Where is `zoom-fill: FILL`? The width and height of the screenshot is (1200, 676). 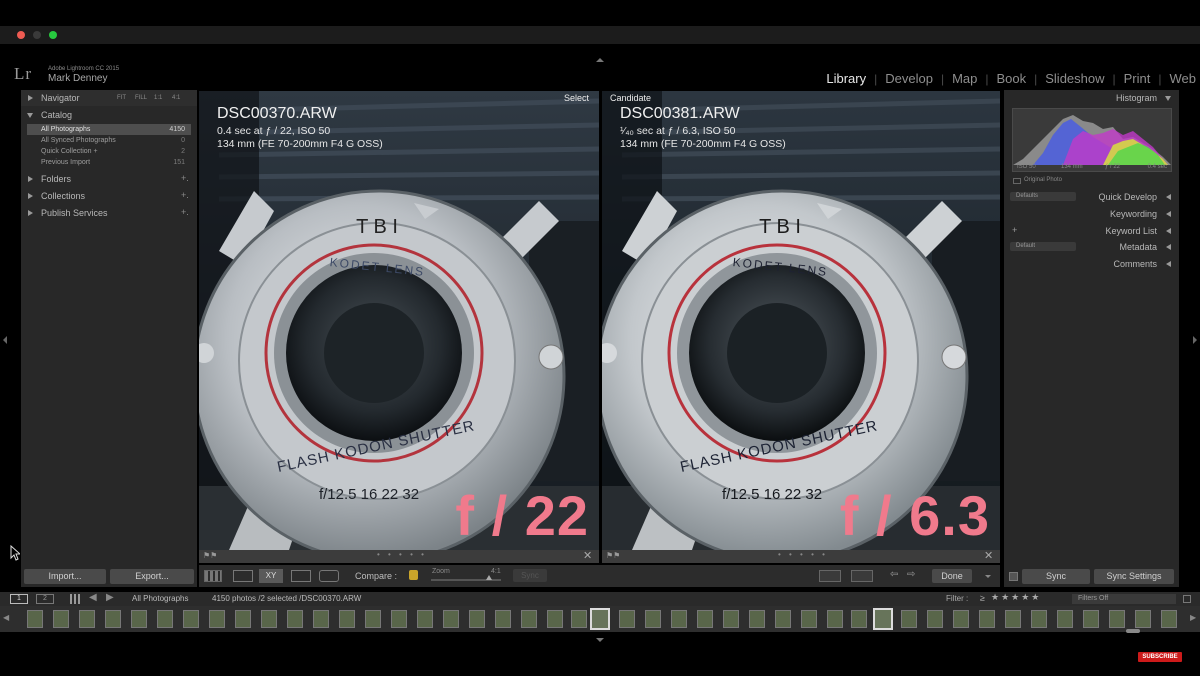
zoom-fill: FILL is located at coordinates (141, 98).